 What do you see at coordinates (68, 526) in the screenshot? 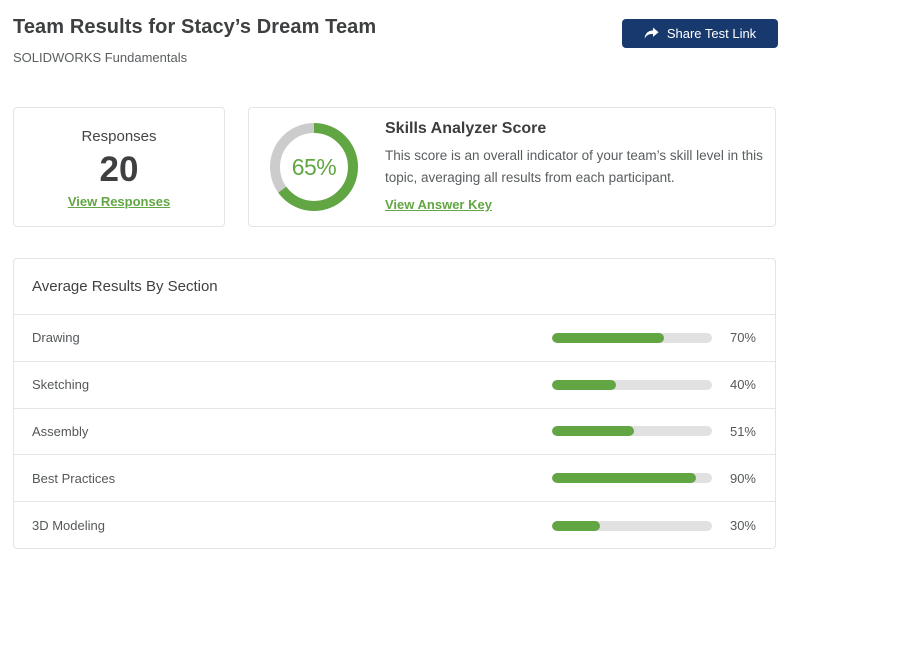
I see `section-label: 3D Modeling` at bounding box center [68, 526].